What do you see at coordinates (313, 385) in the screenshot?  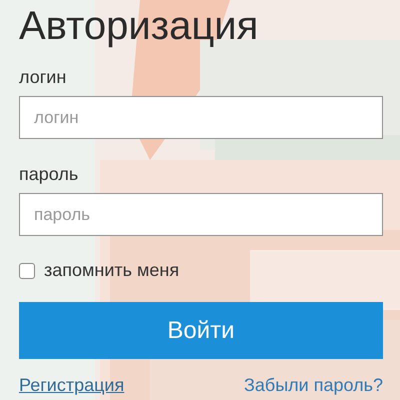 I see `link: Забыли пароль?` at bounding box center [313, 385].